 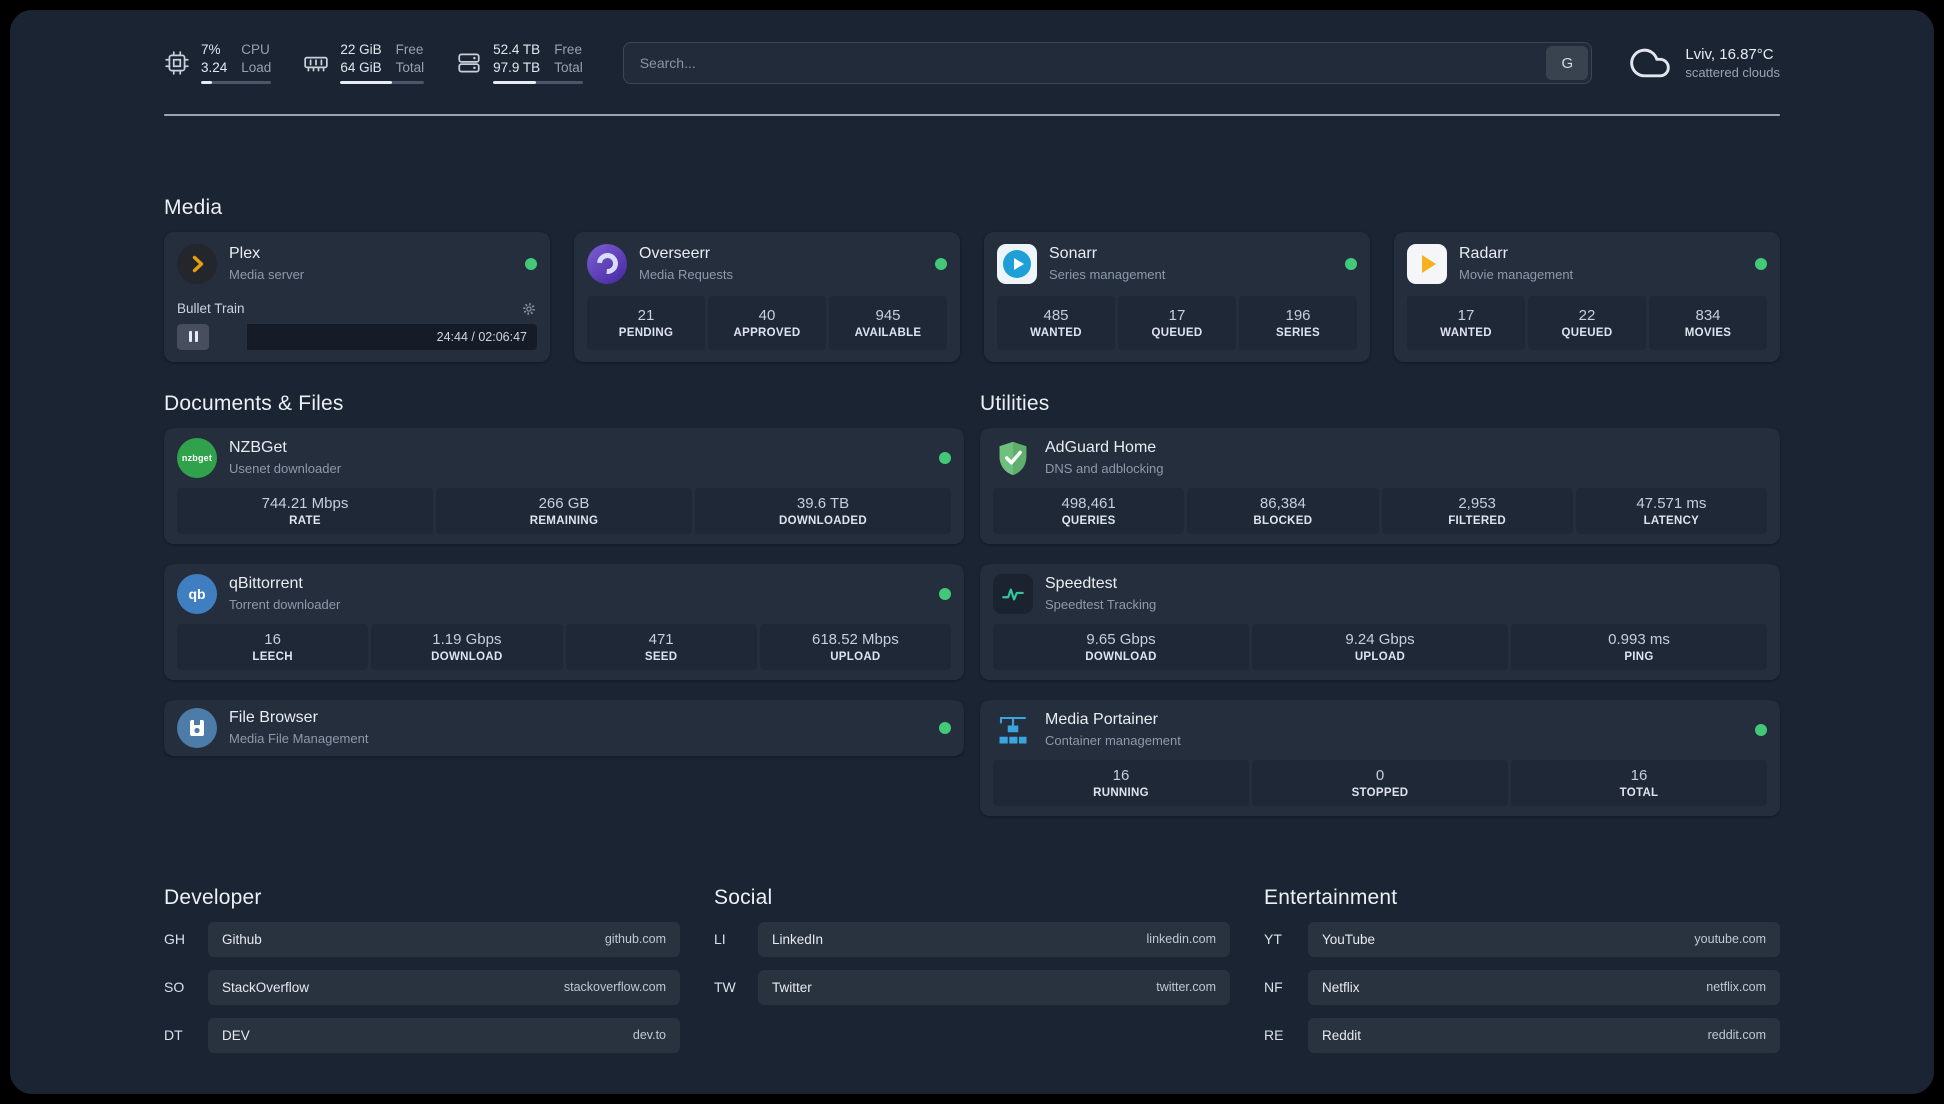 I want to click on bookmark-link-dev: DEV dev.to, so click(x=444, y=1035).